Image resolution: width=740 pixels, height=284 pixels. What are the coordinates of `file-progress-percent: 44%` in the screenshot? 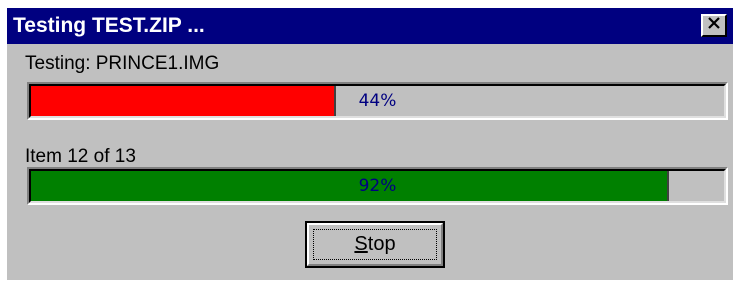 It's located at (377, 101).